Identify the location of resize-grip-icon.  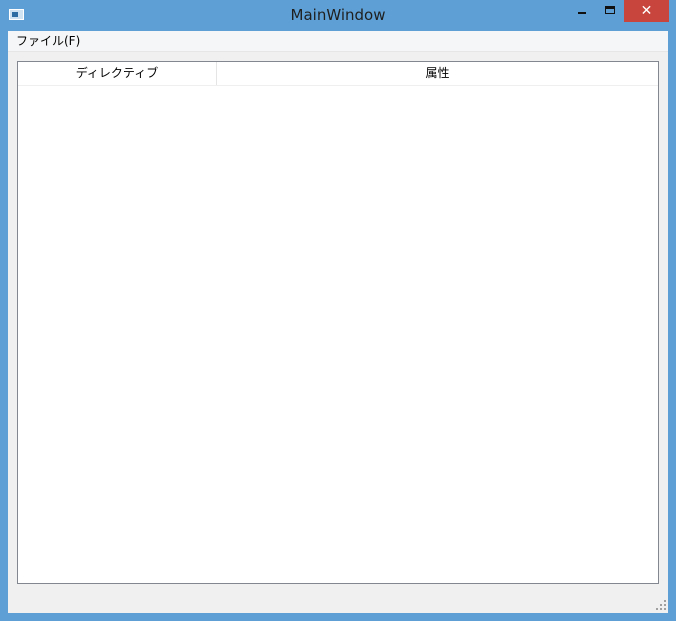
(661, 605).